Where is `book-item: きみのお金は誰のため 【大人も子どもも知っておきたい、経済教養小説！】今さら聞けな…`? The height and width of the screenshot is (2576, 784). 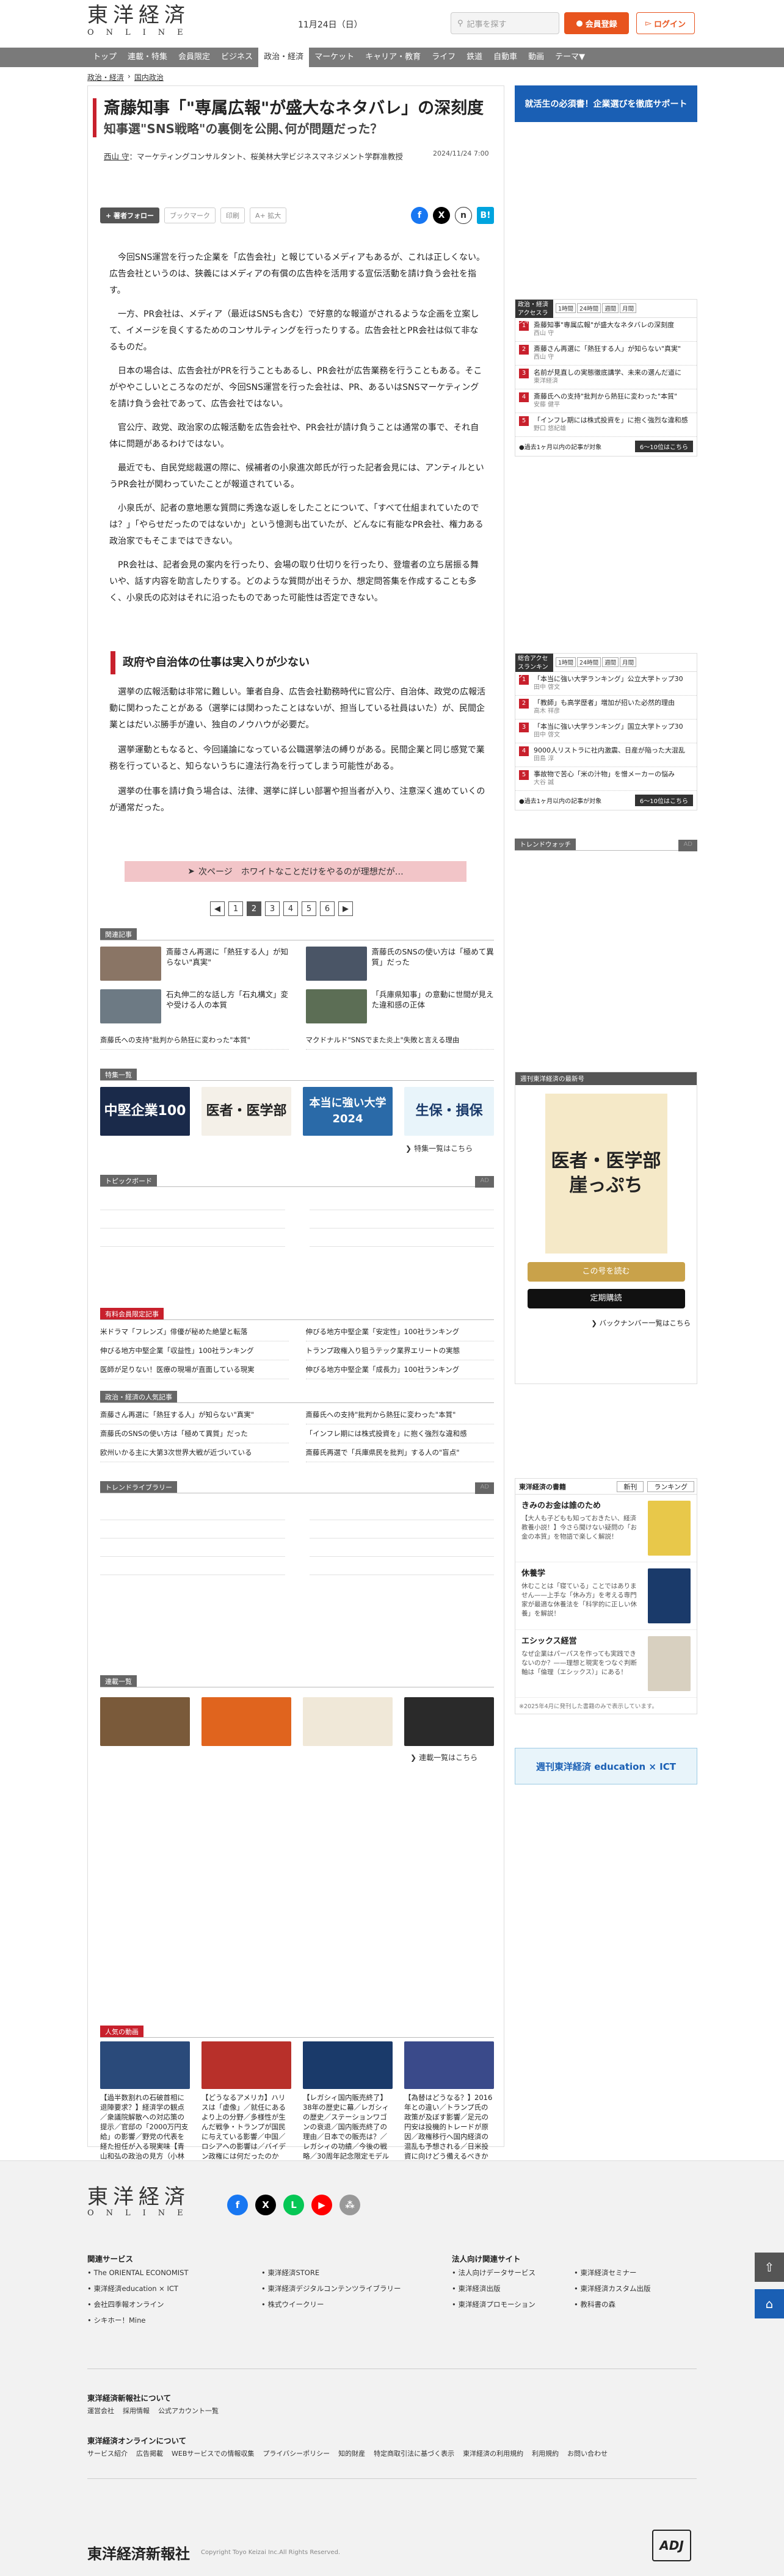
book-item: きみのお金は誰のため 【大人も子どもも知っておきたい、経済教養小説！】今さら聞けな… is located at coordinates (606, 1528).